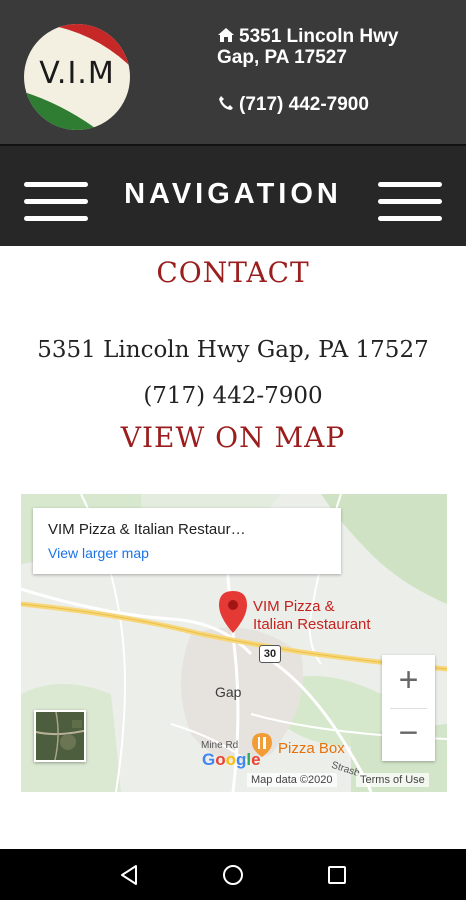  I want to click on phone-icon, so click(226, 103).